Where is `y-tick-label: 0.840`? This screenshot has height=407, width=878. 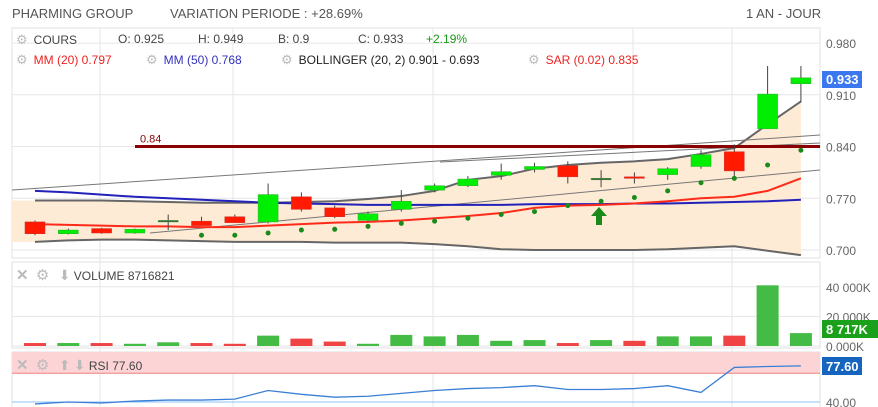 y-tick-label: 0.840 is located at coordinates (841, 148).